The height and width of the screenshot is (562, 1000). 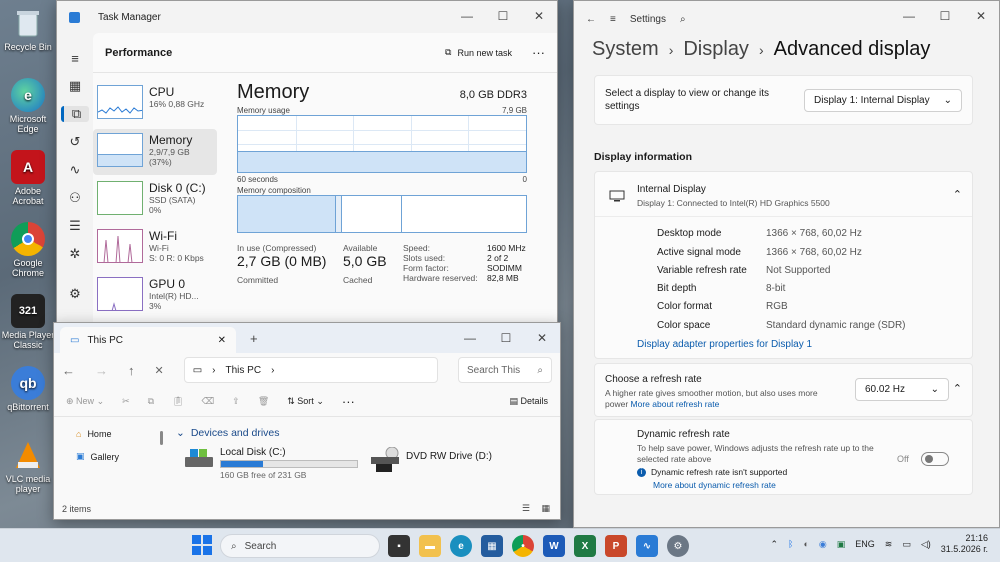 I want to click on breadcrumb-system: System, so click(x=625, y=49).